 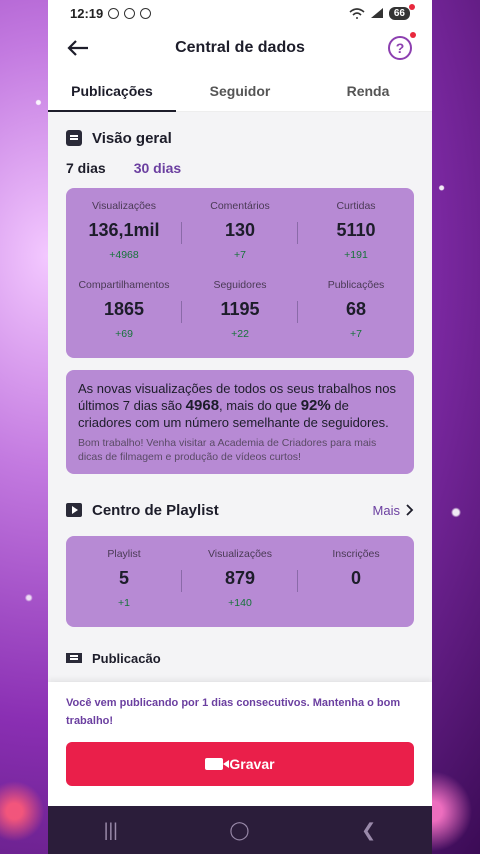 What do you see at coordinates (355, 578) in the screenshot?
I see `stat-value: 0` at bounding box center [355, 578].